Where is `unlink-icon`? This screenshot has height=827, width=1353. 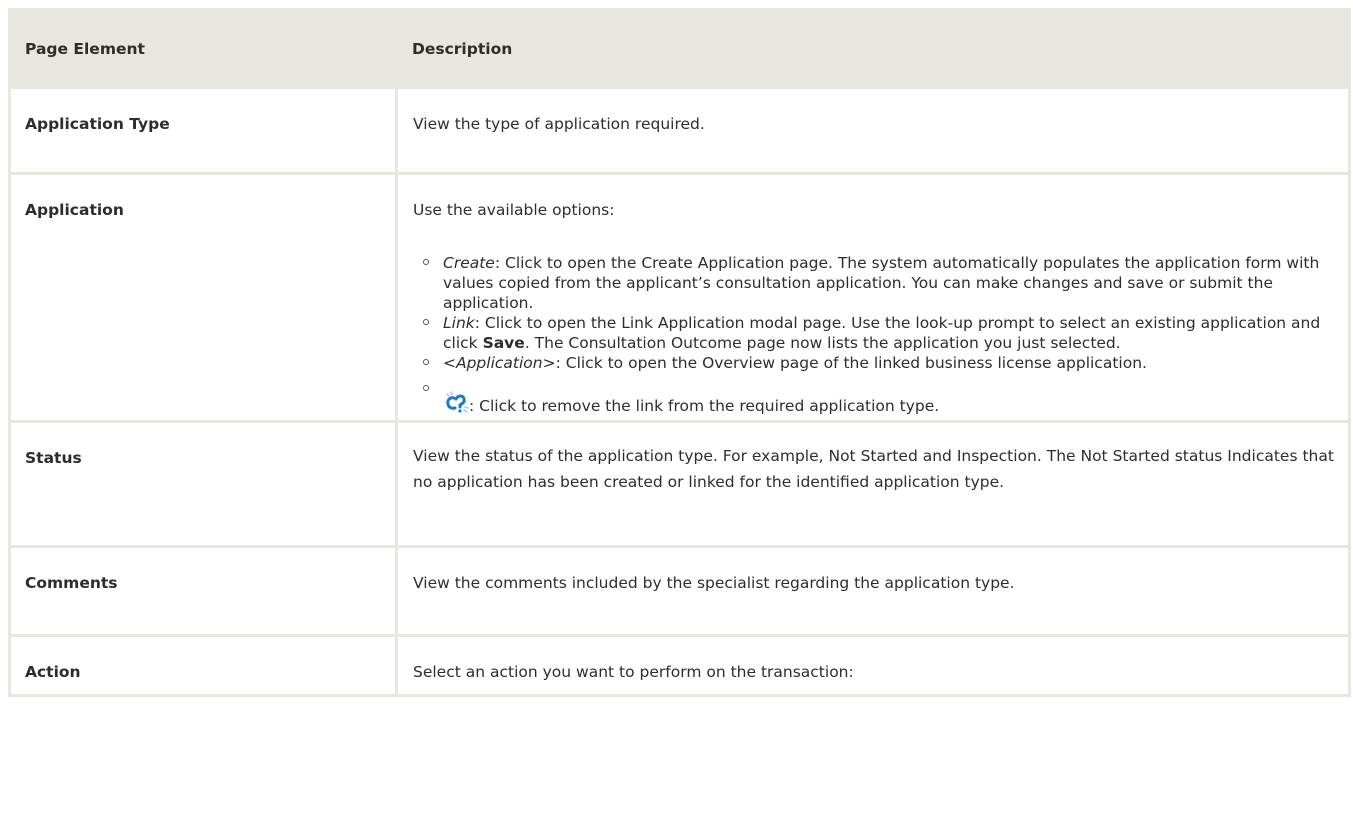 unlink-icon is located at coordinates (457, 402).